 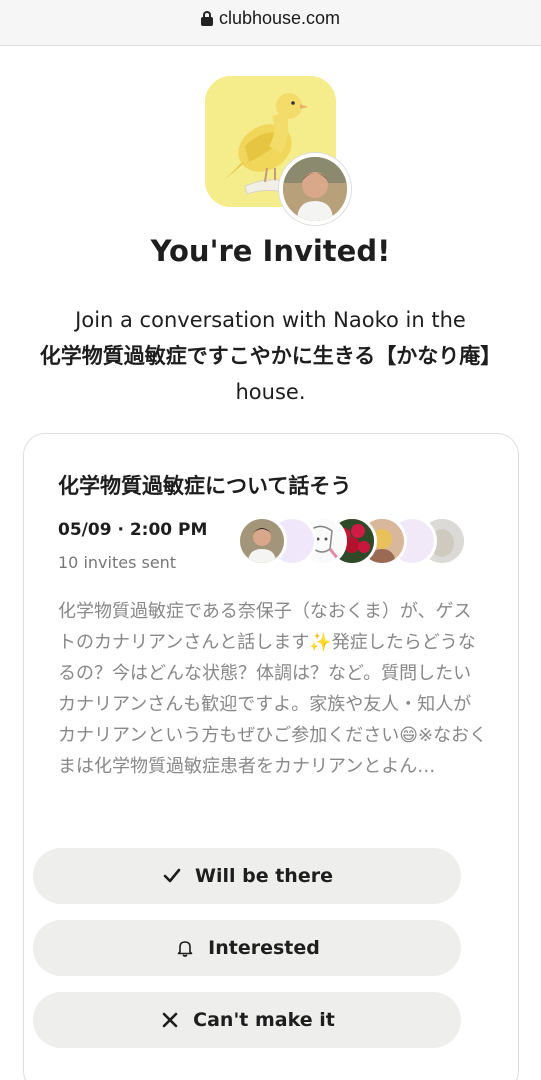 I want to click on will-be-there-label: Will be there, so click(x=264, y=876).